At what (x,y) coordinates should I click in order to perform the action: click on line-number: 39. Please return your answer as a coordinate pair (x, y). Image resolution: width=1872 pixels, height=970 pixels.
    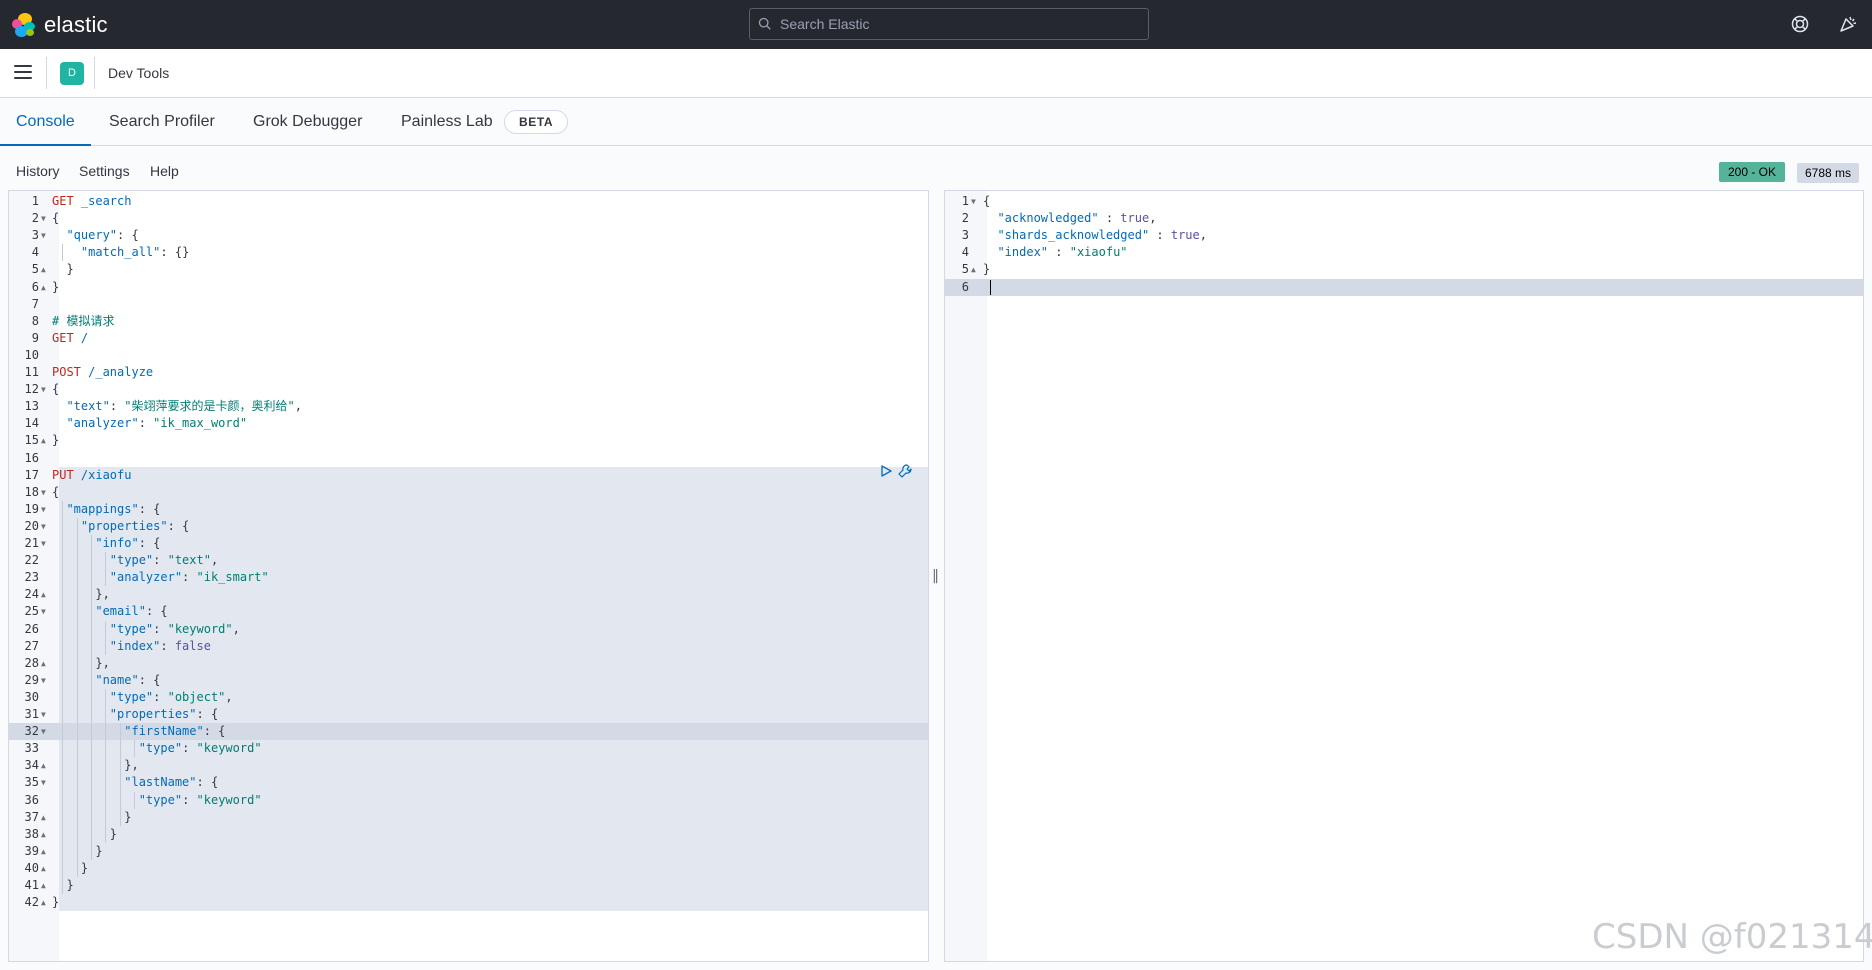
    Looking at the image, I should click on (31, 850).